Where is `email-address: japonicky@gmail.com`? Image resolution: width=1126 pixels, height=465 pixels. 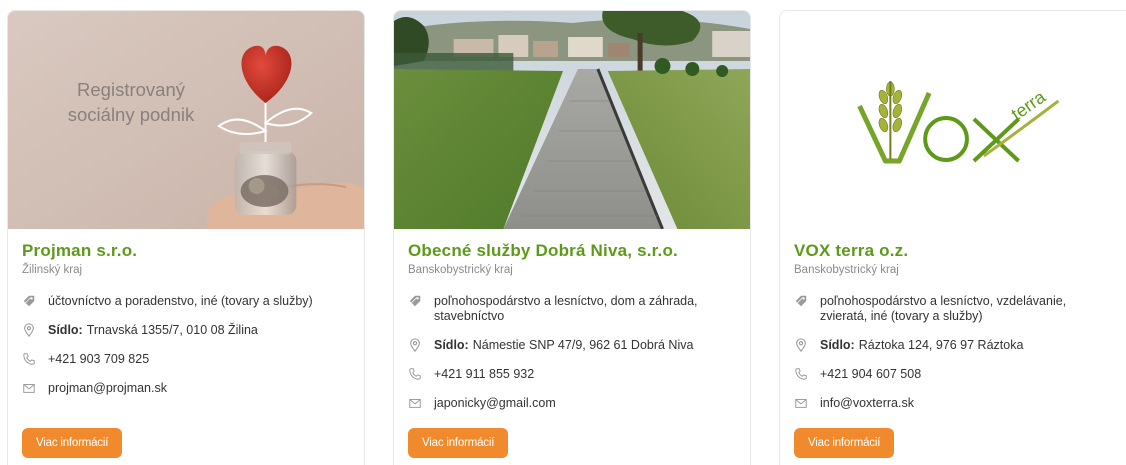 email-address: japonicky@gmail.com is located at coordinates (585, 403).